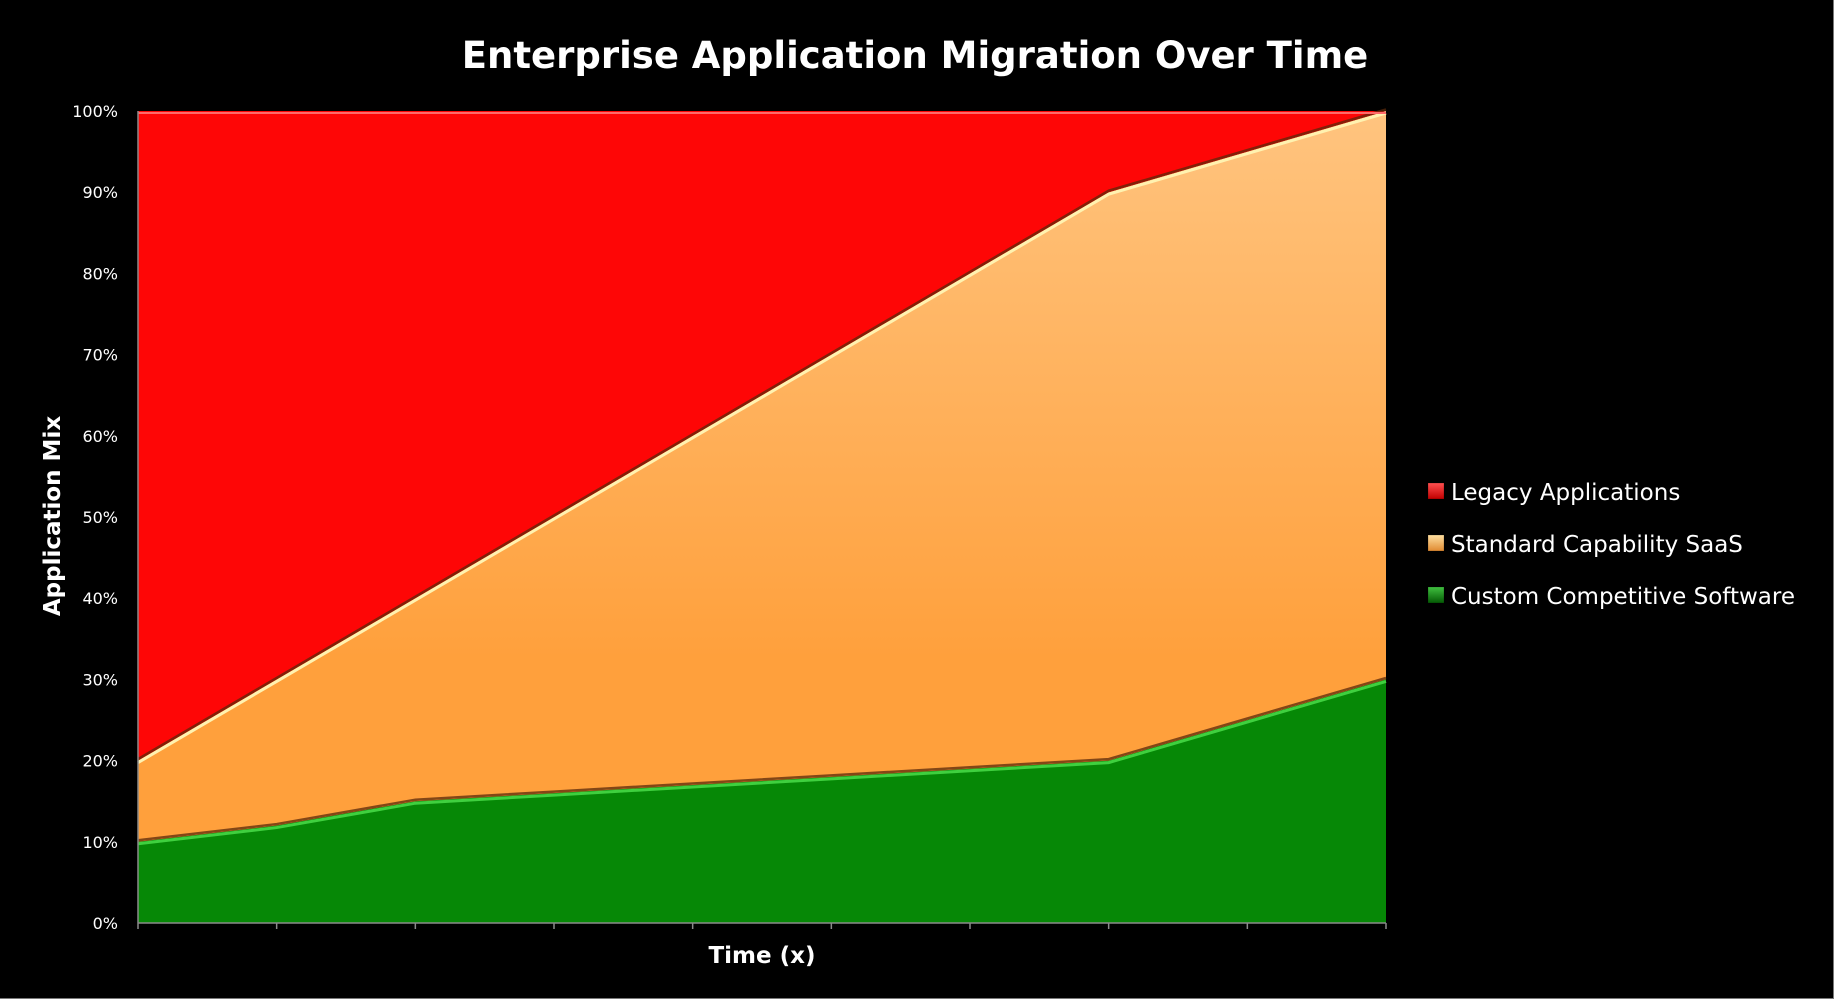 The image size is (1834, 999). What do you see at coordinates (100, 679) in the screenshot?
I see `y-tick-label: 30%` at bounding box center [100, 679].